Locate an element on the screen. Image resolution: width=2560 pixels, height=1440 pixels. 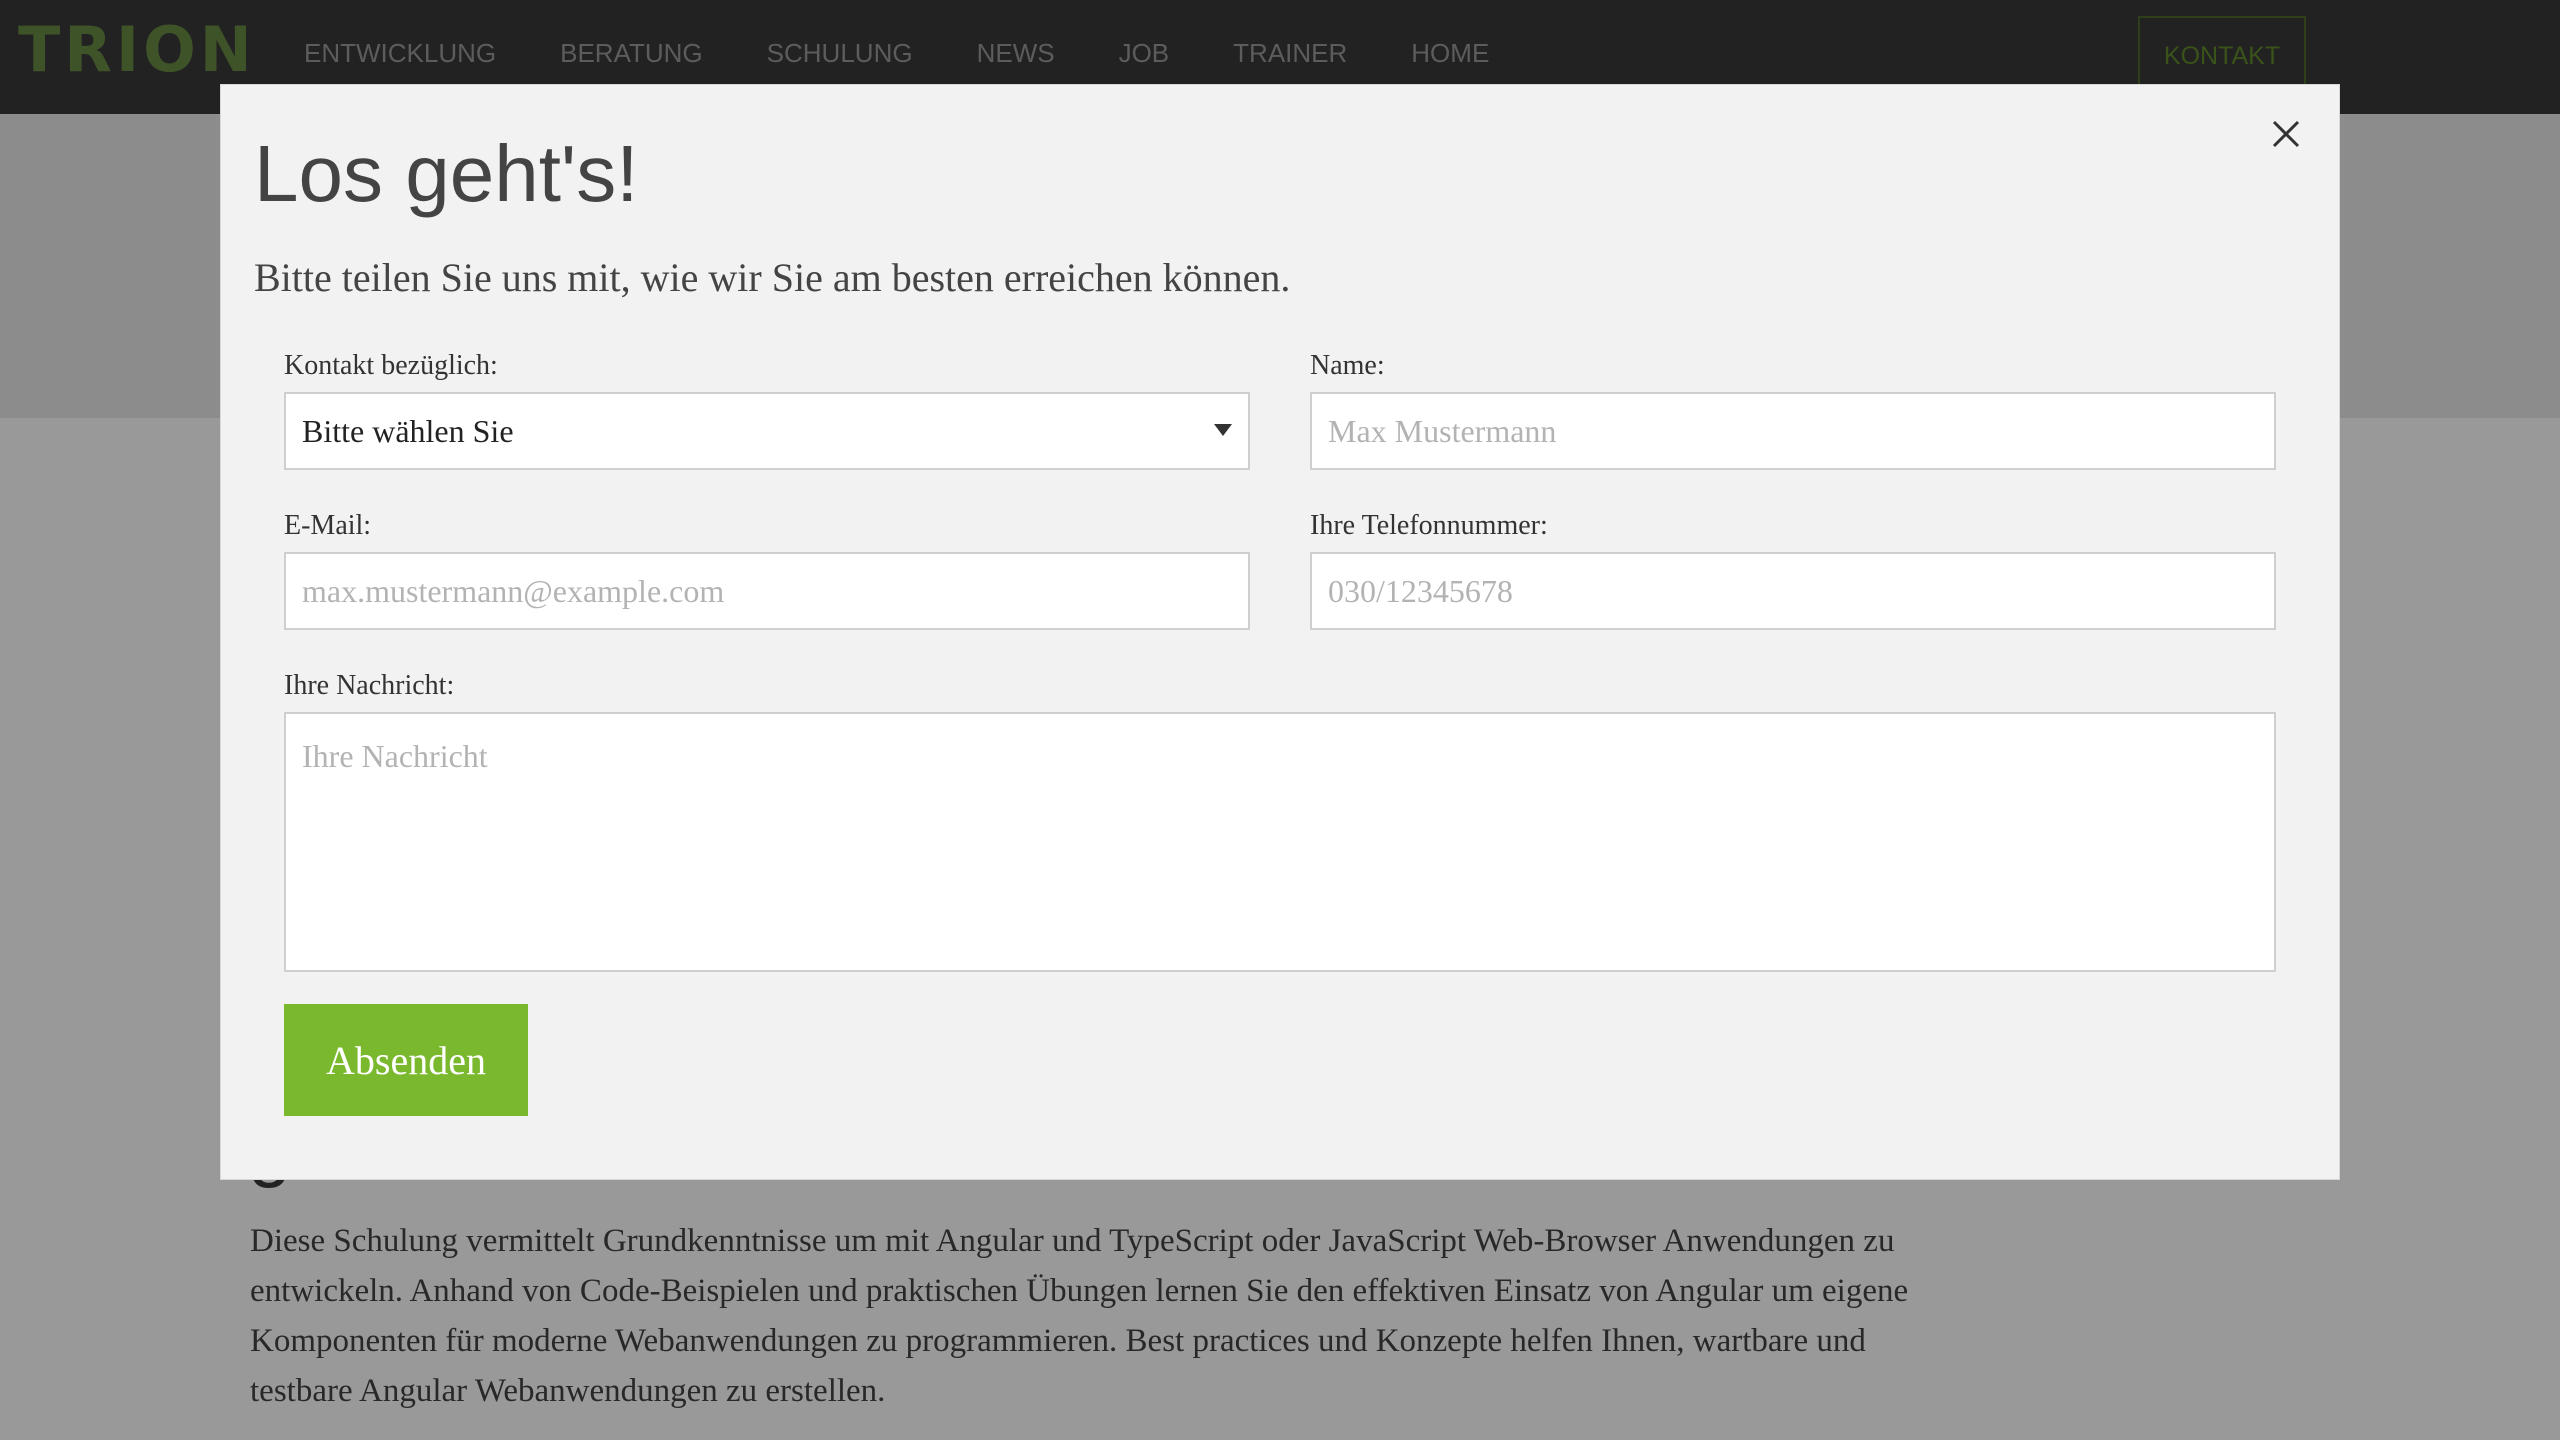
topic-select-value: Bitte wählen Sie is located at coordinates (408, 430).